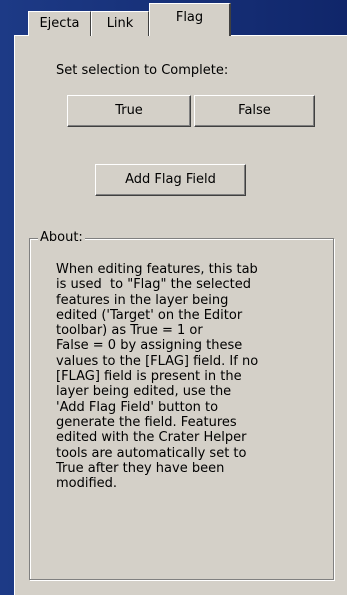 The width and height of the screenshot is (347, 595). Describe the element at coordinates (120, 23) in the screenshot. I see `tab-link: Link` at that location.